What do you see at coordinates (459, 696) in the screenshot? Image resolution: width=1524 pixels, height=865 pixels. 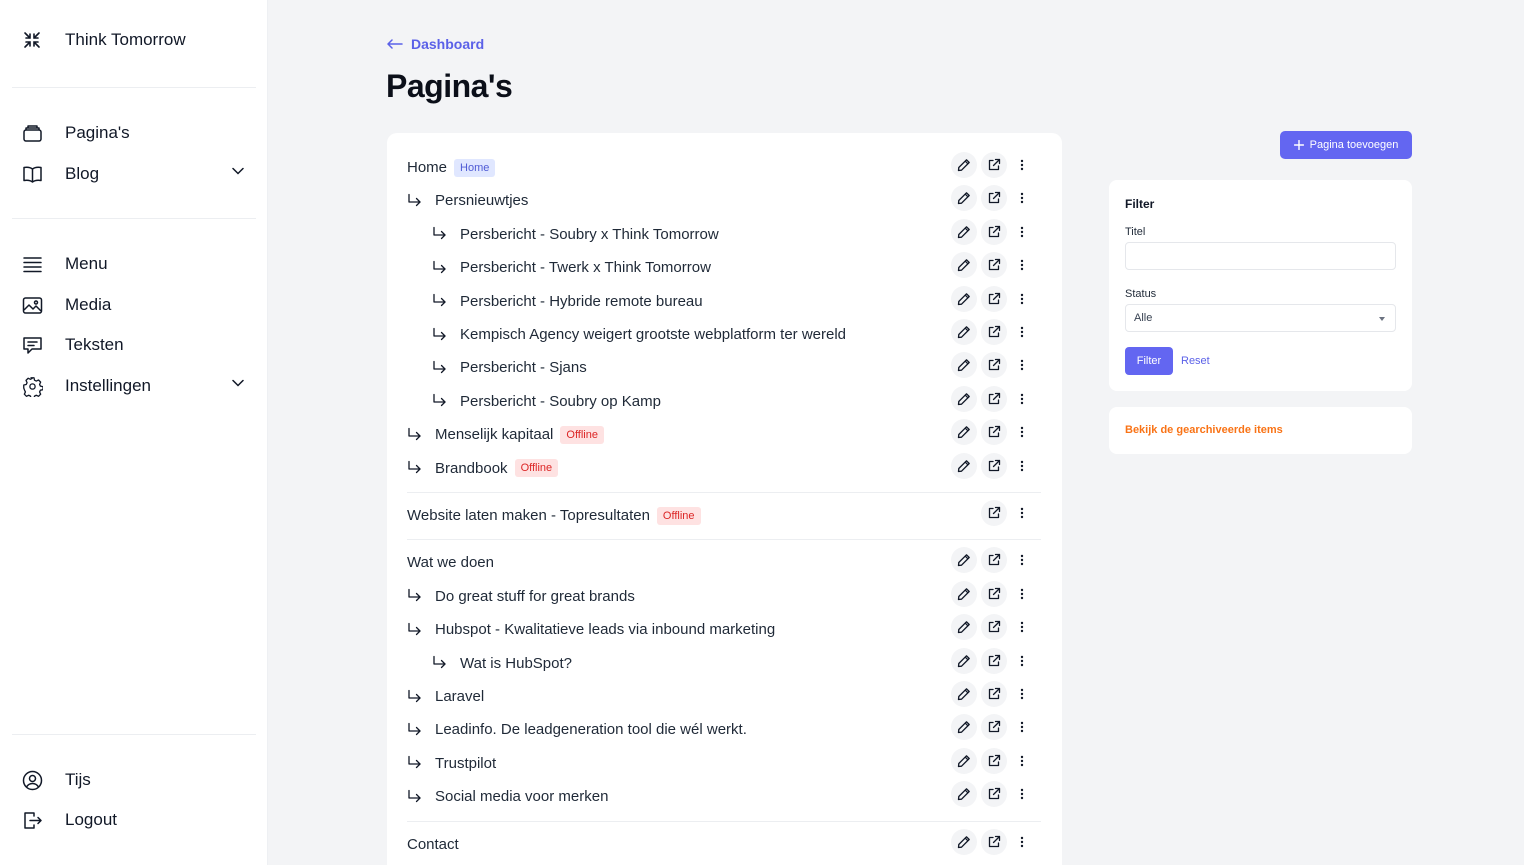 I see `page-title-label: Laravel` at bounding box center [459, 696].